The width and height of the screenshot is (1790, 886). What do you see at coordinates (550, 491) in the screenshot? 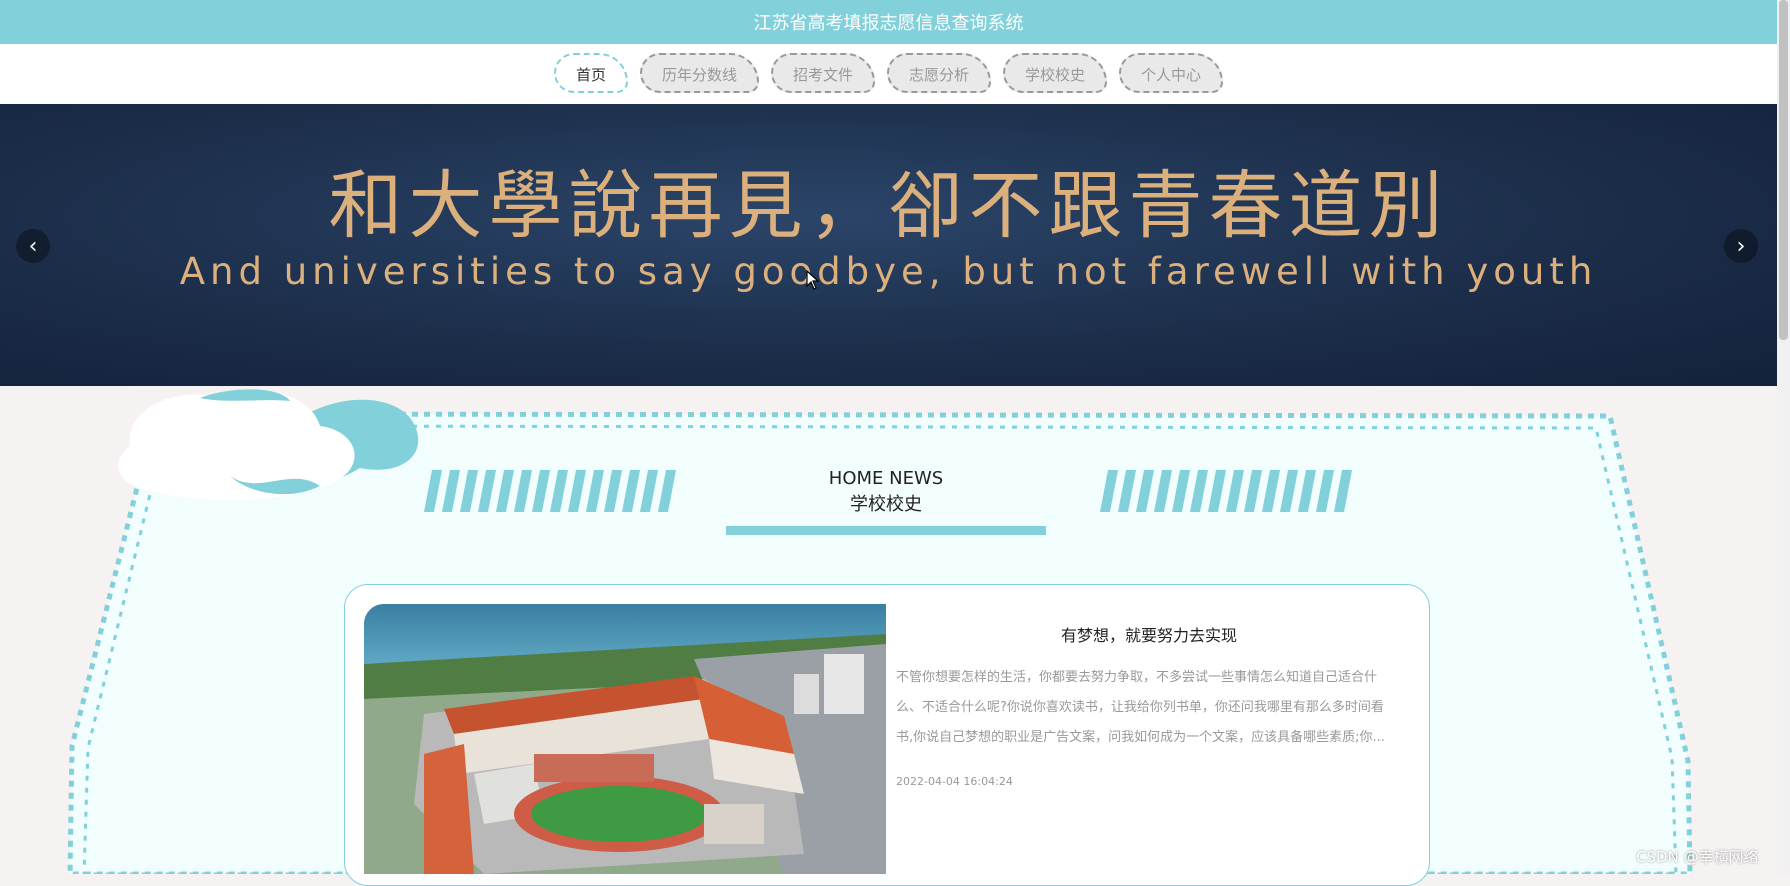
I see `stripe-decoration-left` at bounding box center [550, 491].